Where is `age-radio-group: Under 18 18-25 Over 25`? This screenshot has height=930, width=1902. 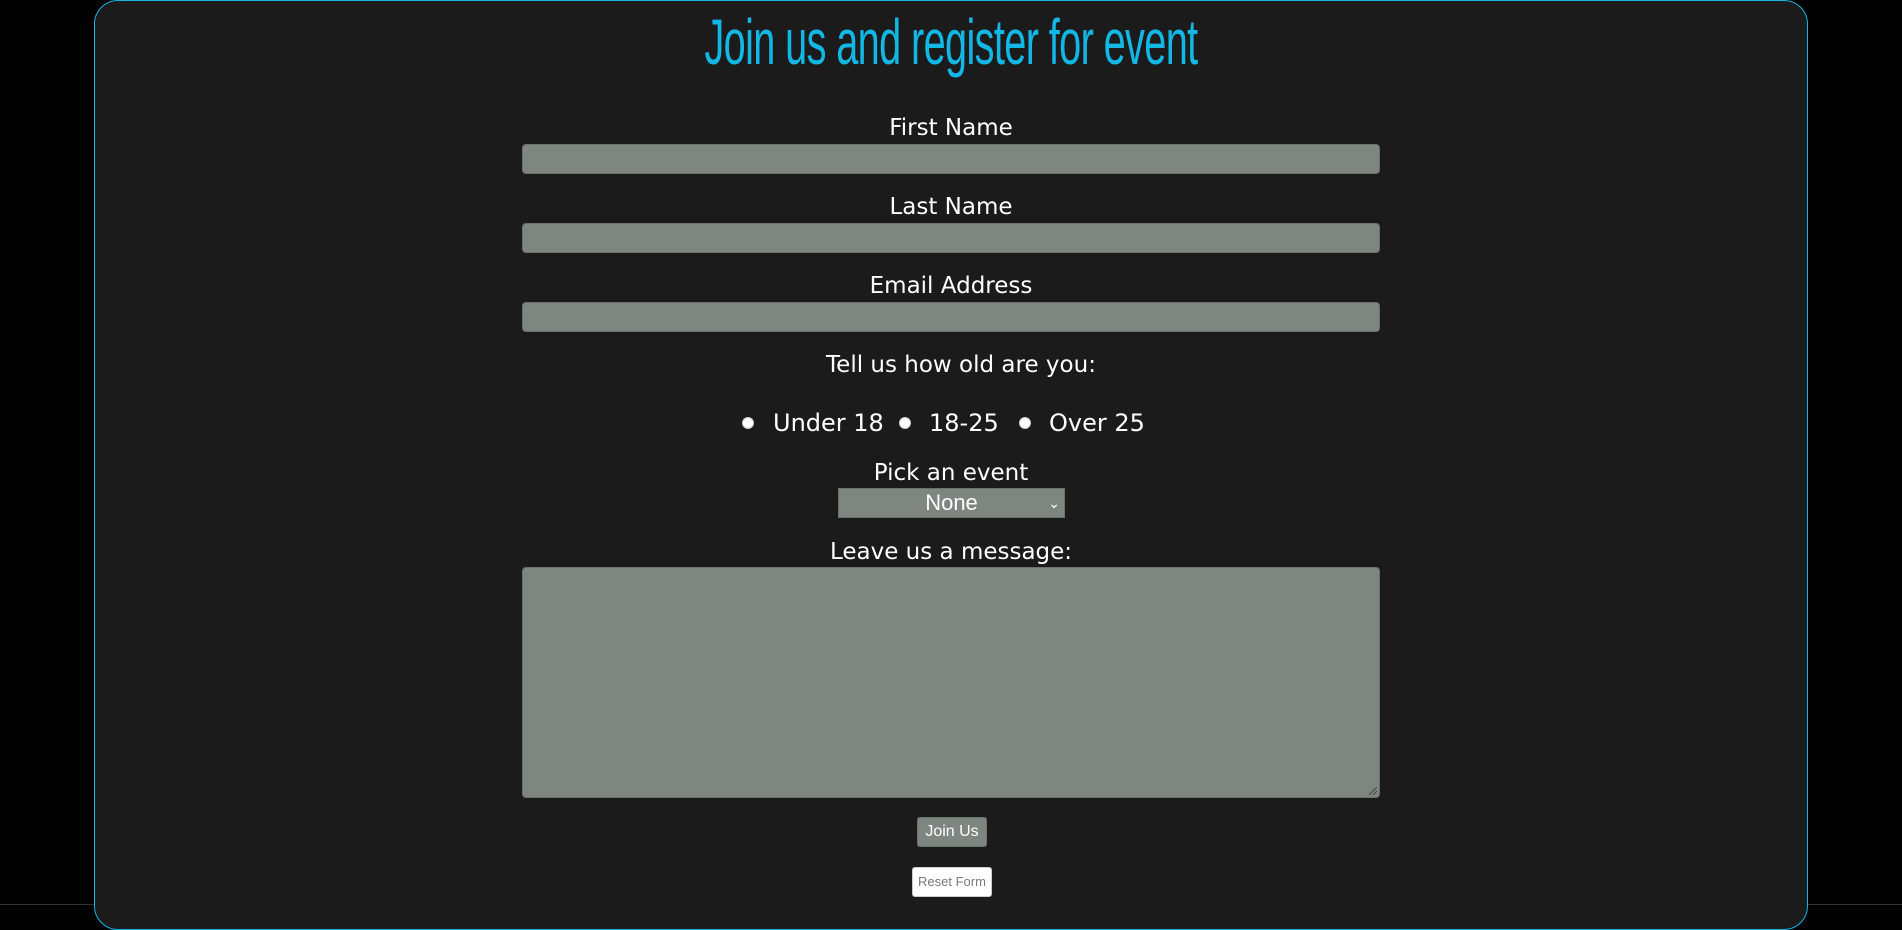
age-radio-group: Under 18 18-25 Over 25 is located at coordinates (951, 423).